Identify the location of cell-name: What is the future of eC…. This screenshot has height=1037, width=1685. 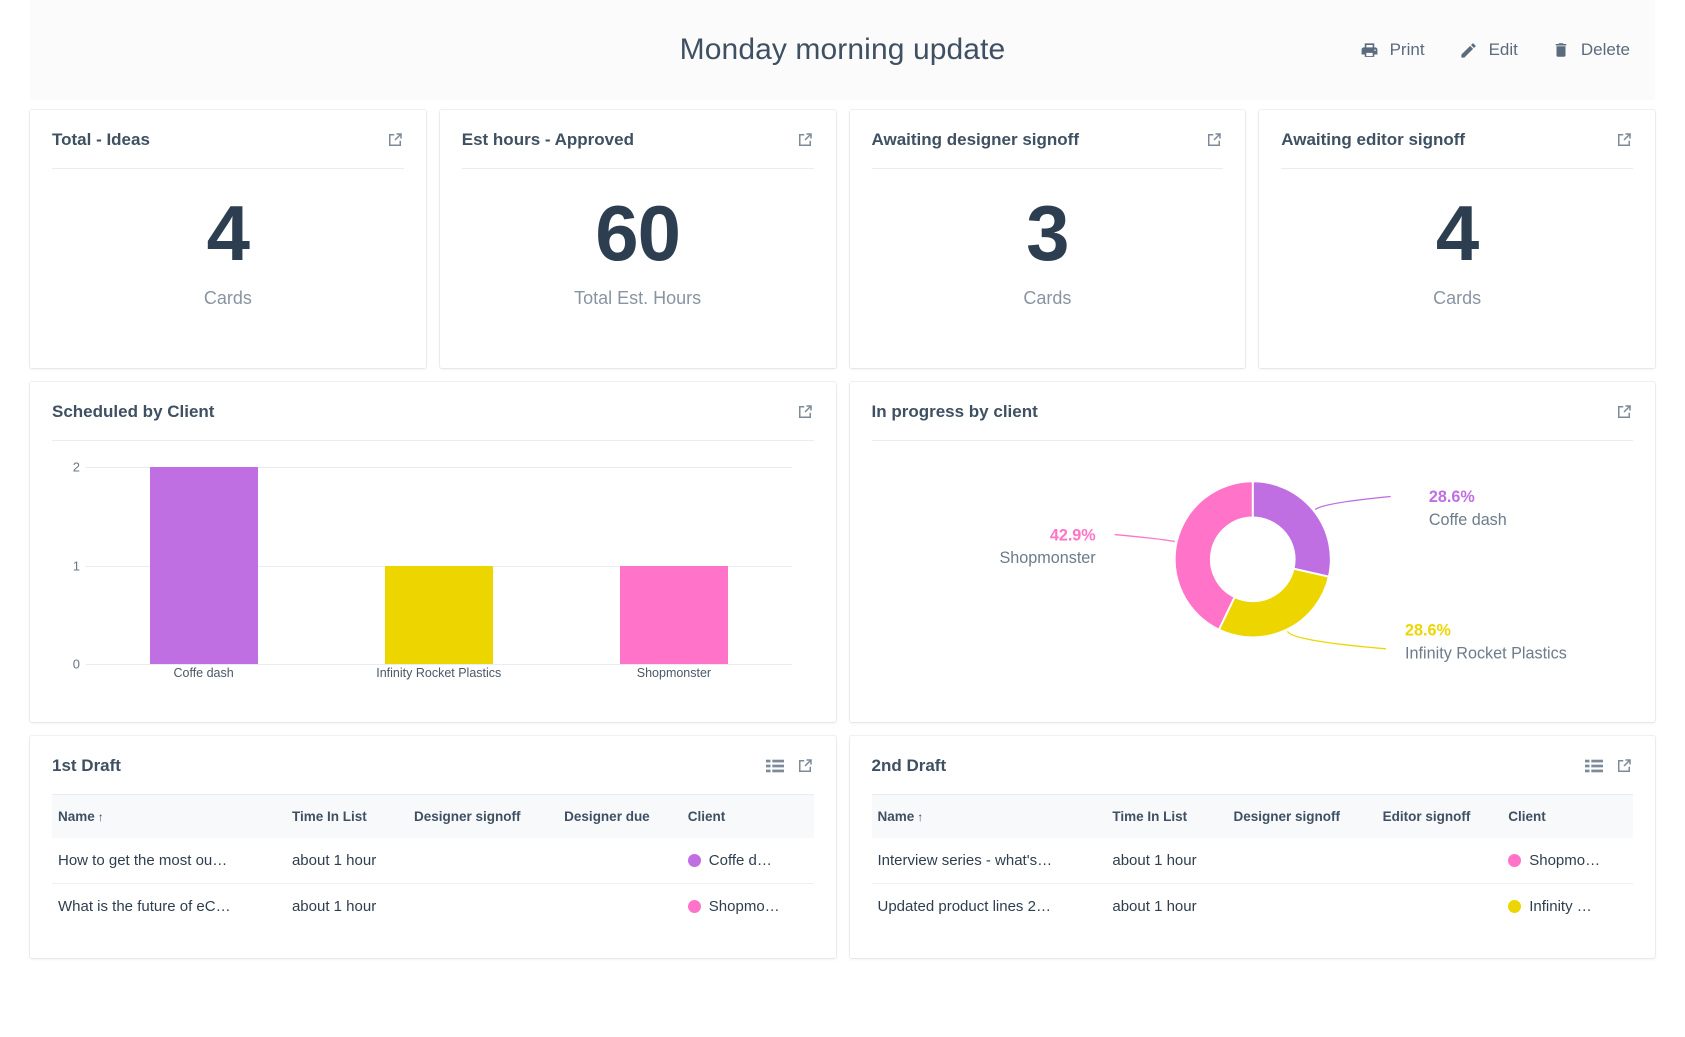
(144, 906).